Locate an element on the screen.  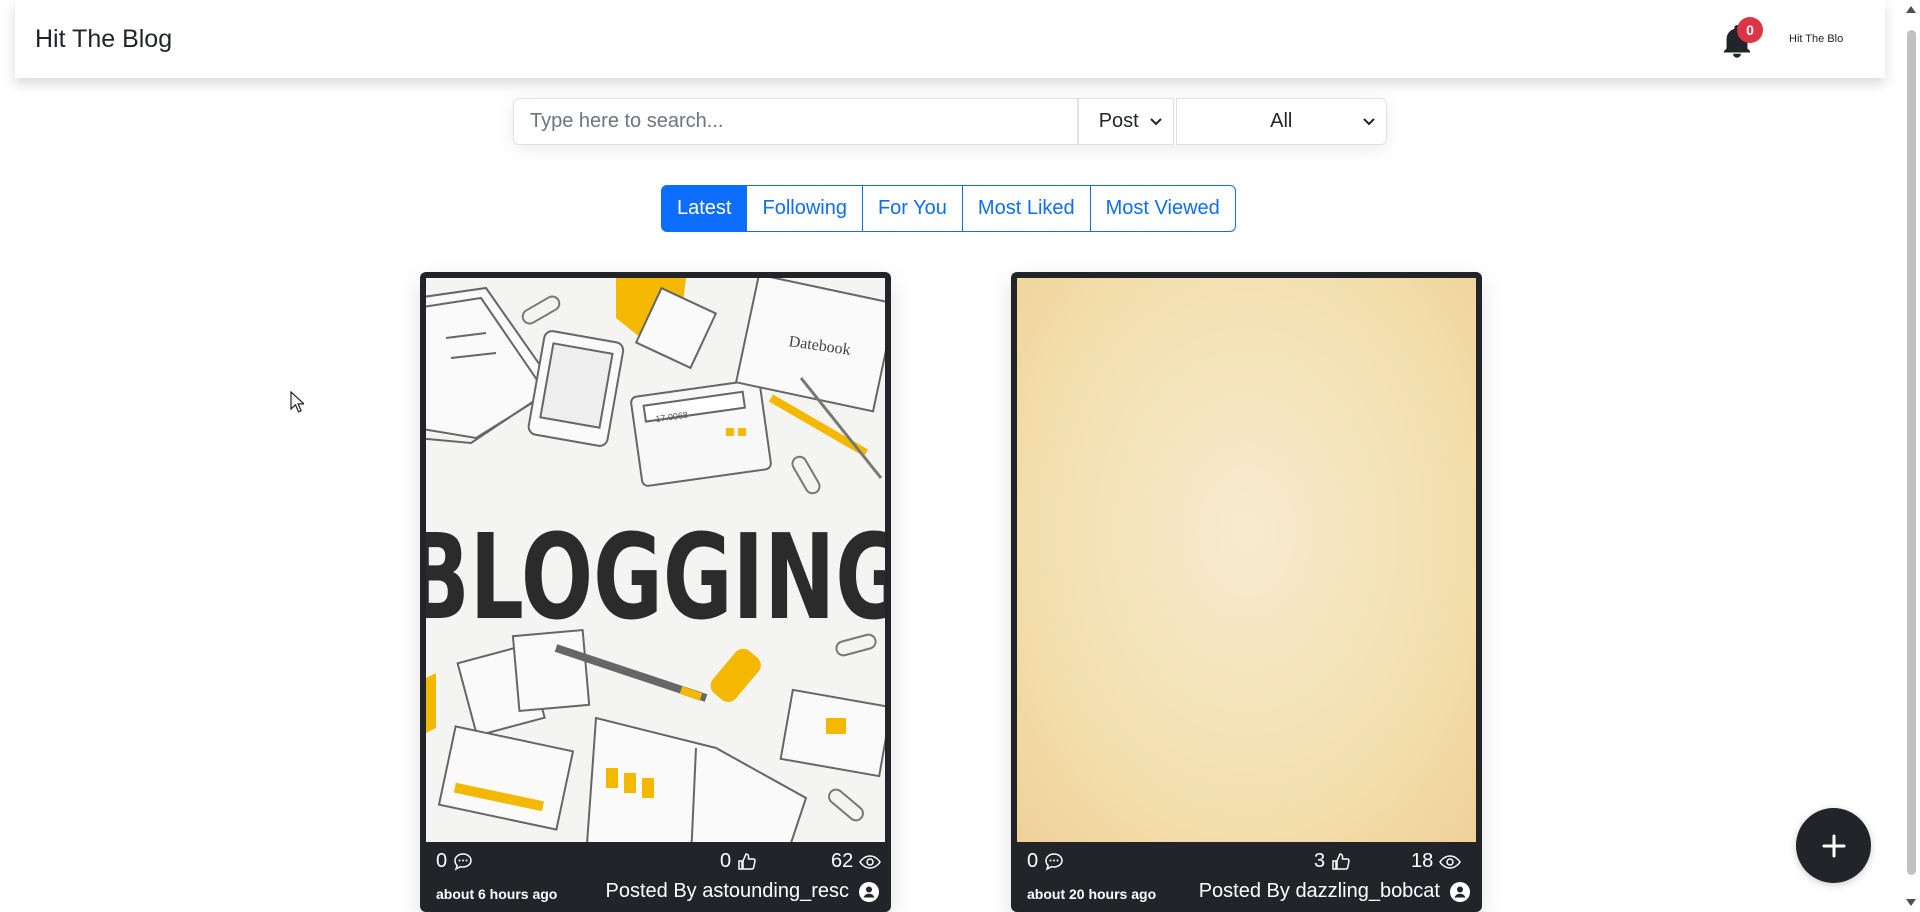
search-filter-select: All is located at coordinates (1281, 121).